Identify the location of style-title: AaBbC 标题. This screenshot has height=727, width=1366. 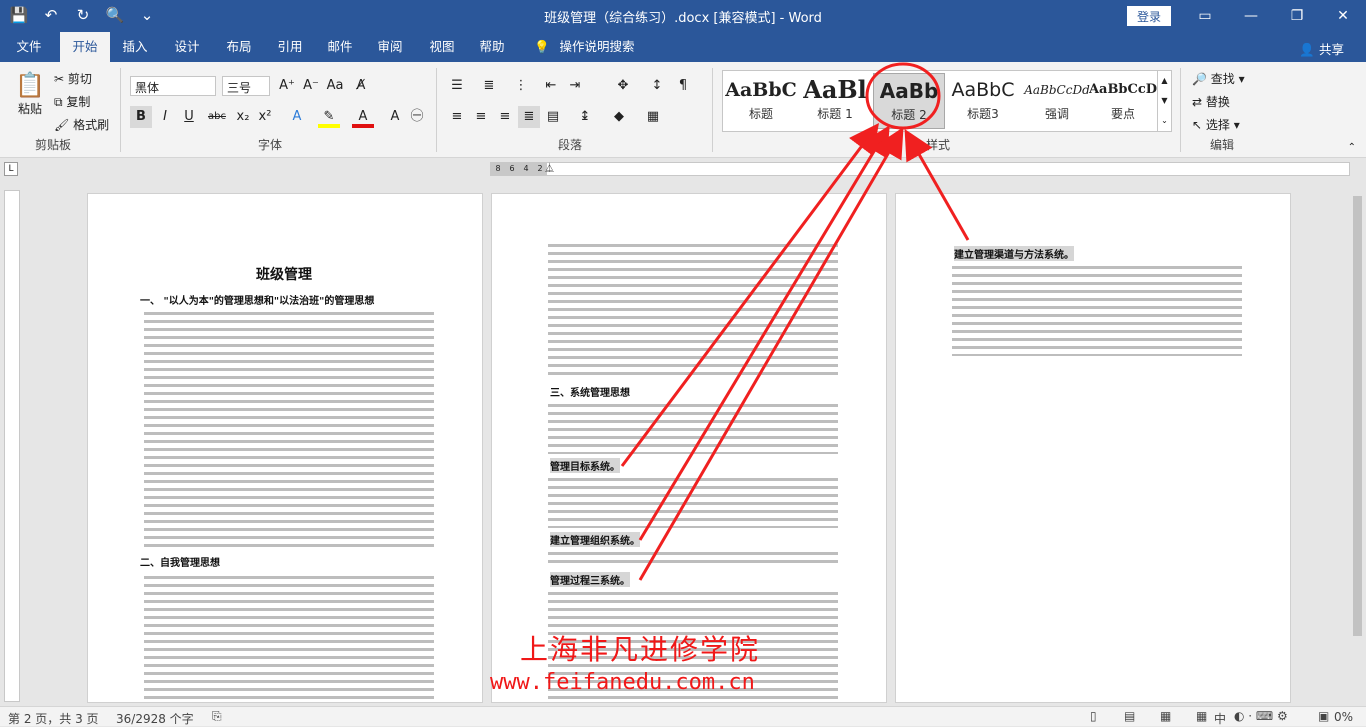
(761, 101).